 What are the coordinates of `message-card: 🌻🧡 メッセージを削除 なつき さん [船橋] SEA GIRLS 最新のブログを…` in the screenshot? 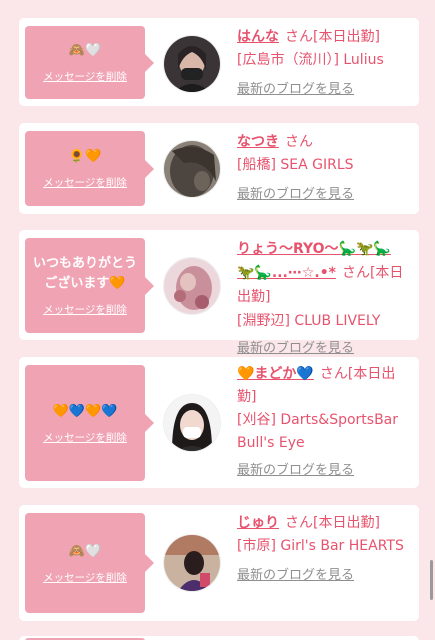 It's located at (219, 168).